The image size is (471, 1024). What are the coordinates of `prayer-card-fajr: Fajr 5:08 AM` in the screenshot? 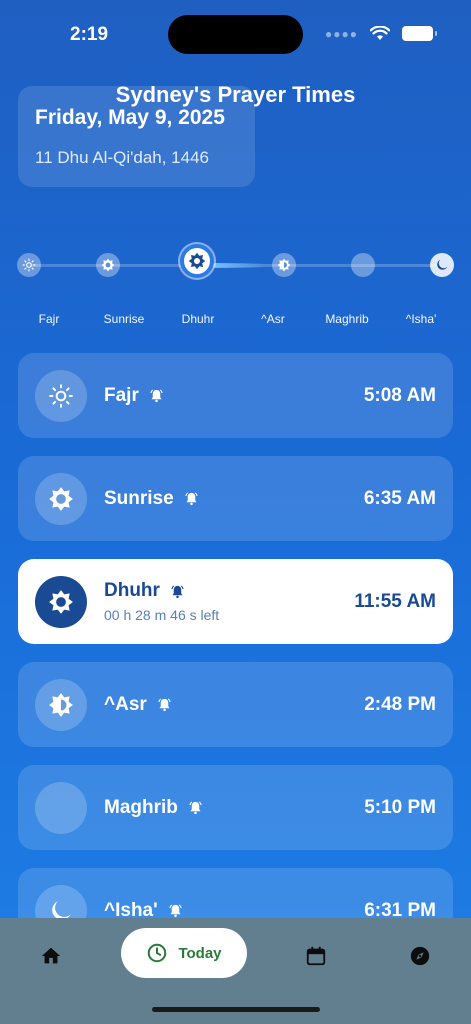 It's located at (235, 395).